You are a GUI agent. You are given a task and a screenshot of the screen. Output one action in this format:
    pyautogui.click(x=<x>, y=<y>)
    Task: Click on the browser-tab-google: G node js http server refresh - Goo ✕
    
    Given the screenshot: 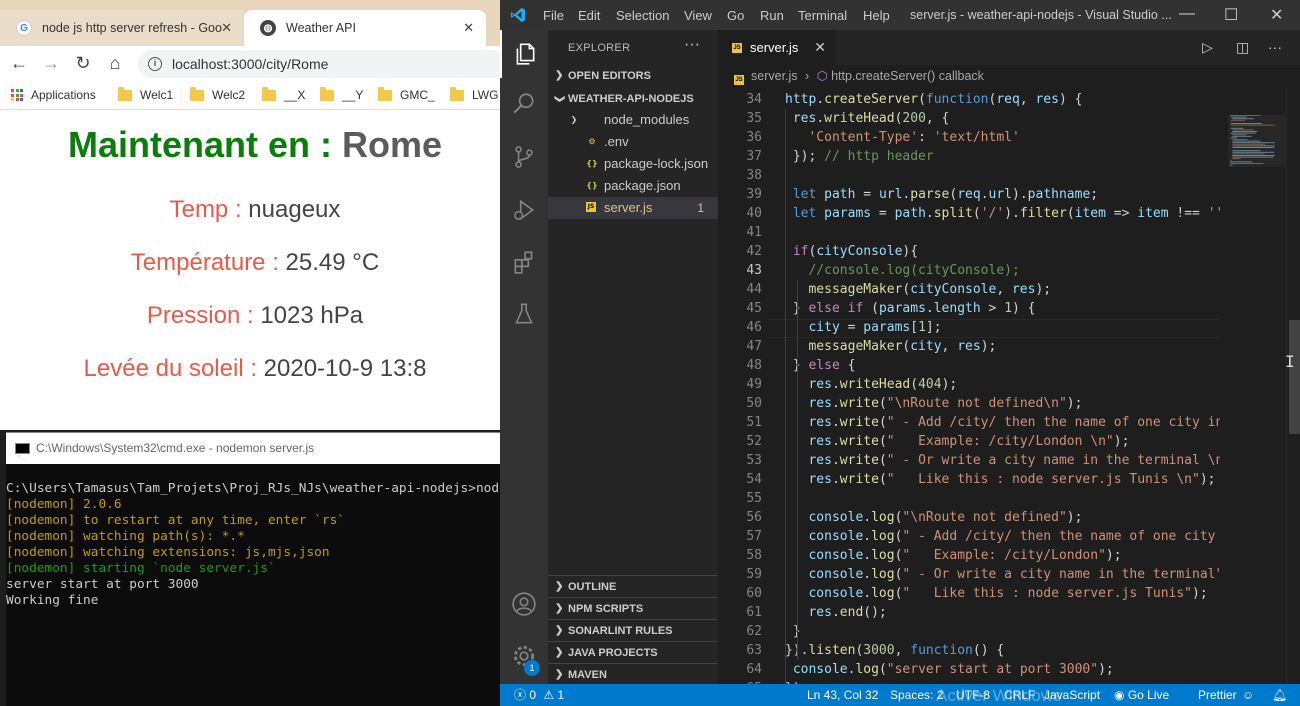 What is the action you would take?
    pyautogui.click(x=122, y=28)
    